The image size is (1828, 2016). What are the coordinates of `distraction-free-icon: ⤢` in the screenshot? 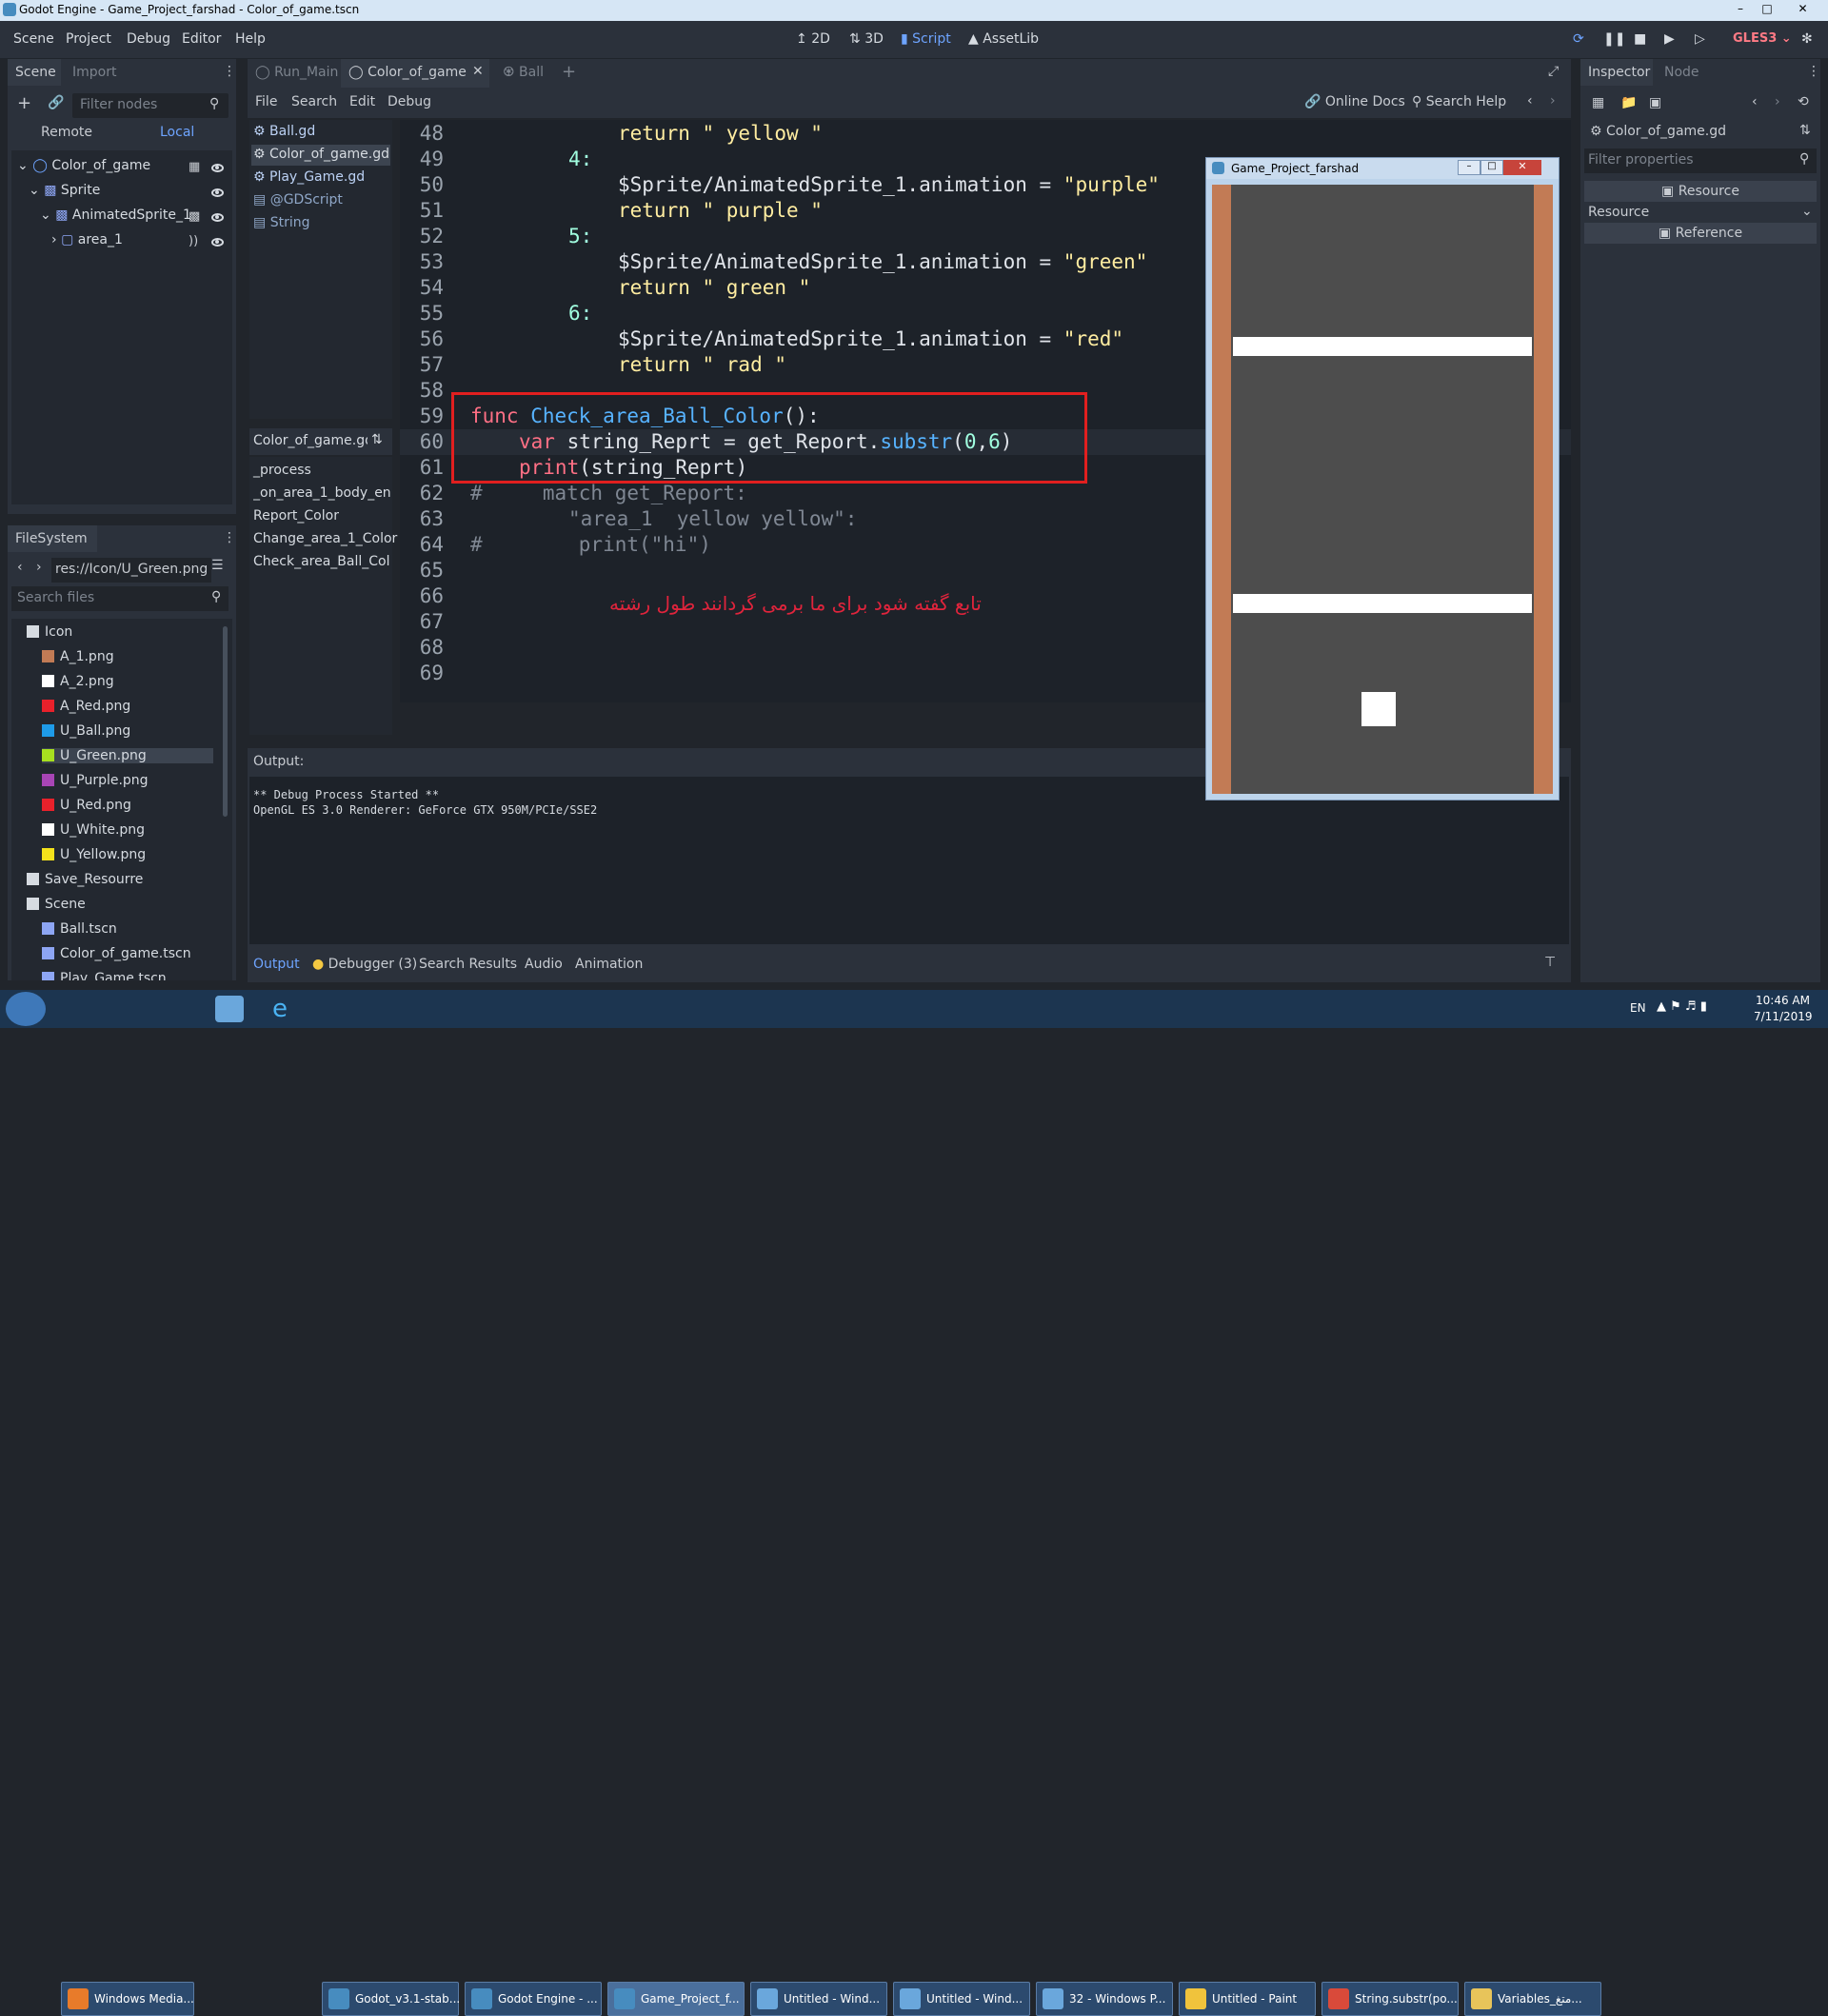 It's located at (1553, 72).